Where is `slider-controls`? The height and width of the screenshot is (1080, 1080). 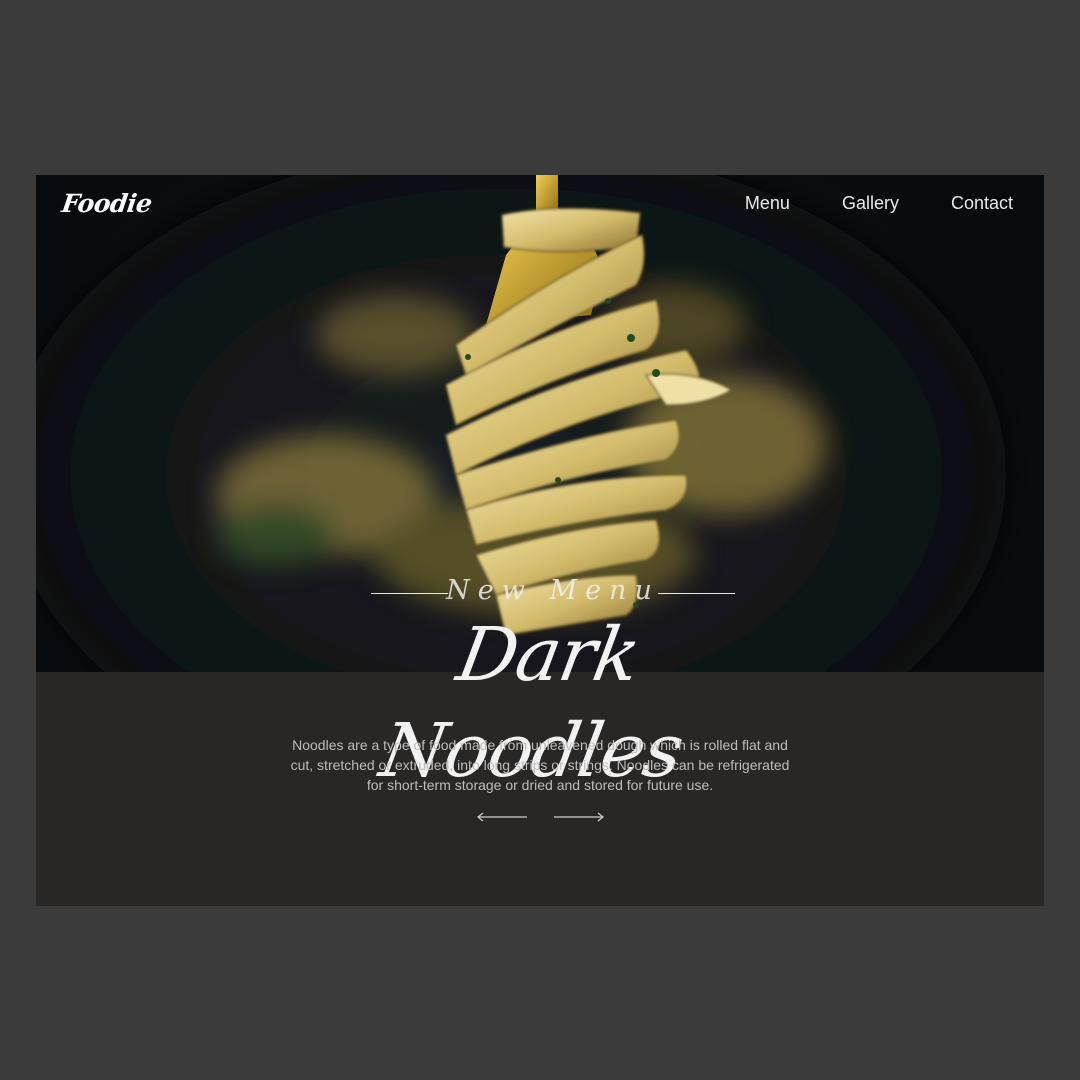 slider-controls is located at coordinates (541, 817).